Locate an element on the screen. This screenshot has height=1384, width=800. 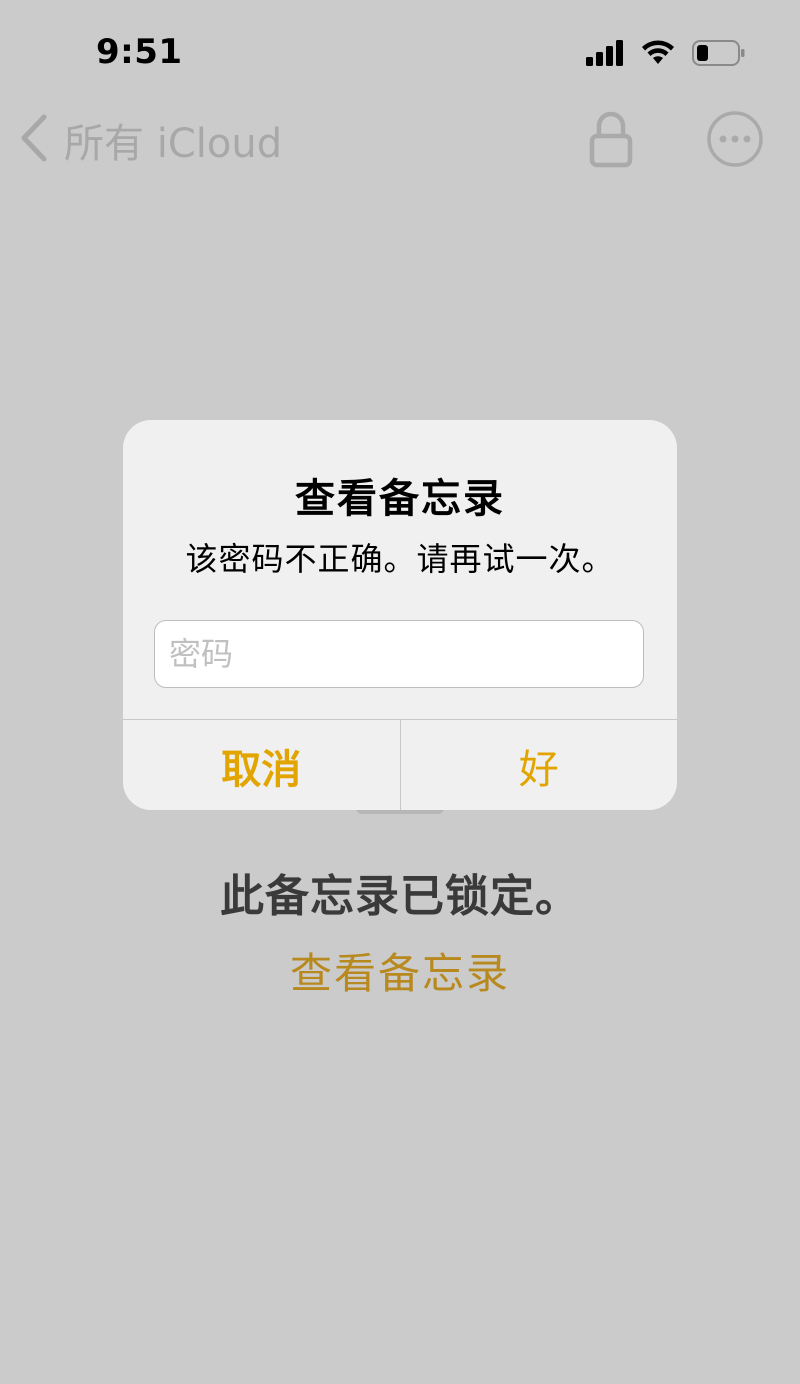
alert-message: 该密码不正确。请再试一次。 is located at coordinates (400, 559).